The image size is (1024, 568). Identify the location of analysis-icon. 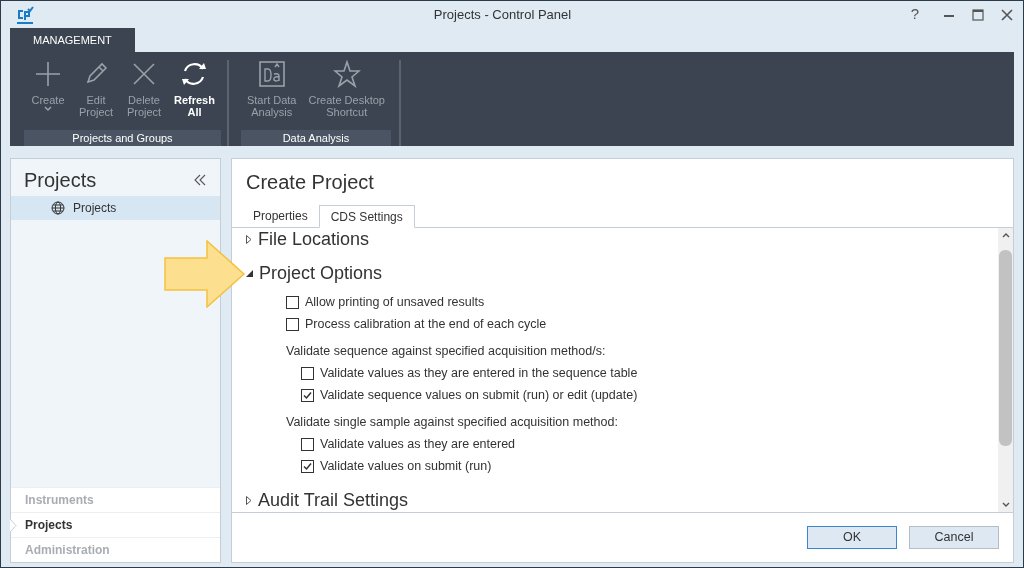
(271, 74).